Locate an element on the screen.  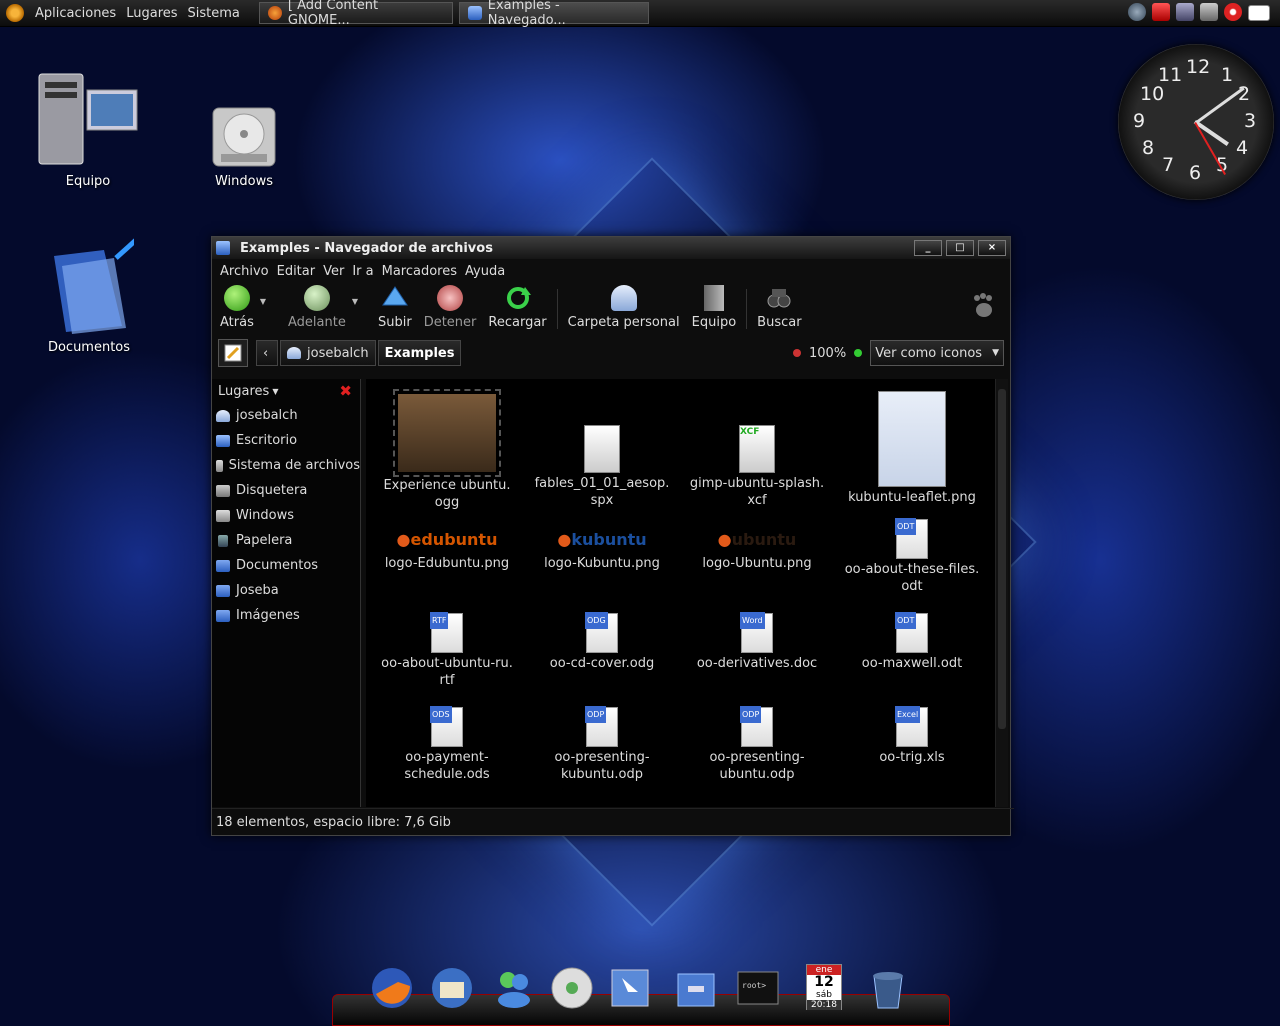
update-icon is located at coordinates (1161, 12).